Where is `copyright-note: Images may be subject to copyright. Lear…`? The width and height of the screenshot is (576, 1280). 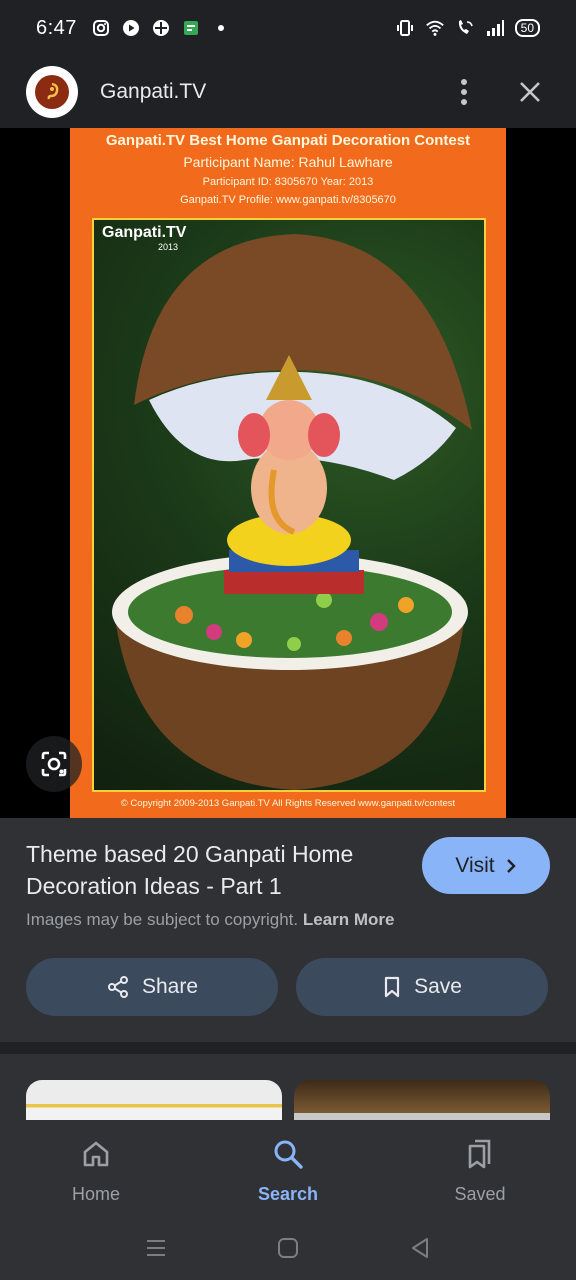 copyright-note: Images may be subject to copyright. Lear… is located at coordinates (210, 920).